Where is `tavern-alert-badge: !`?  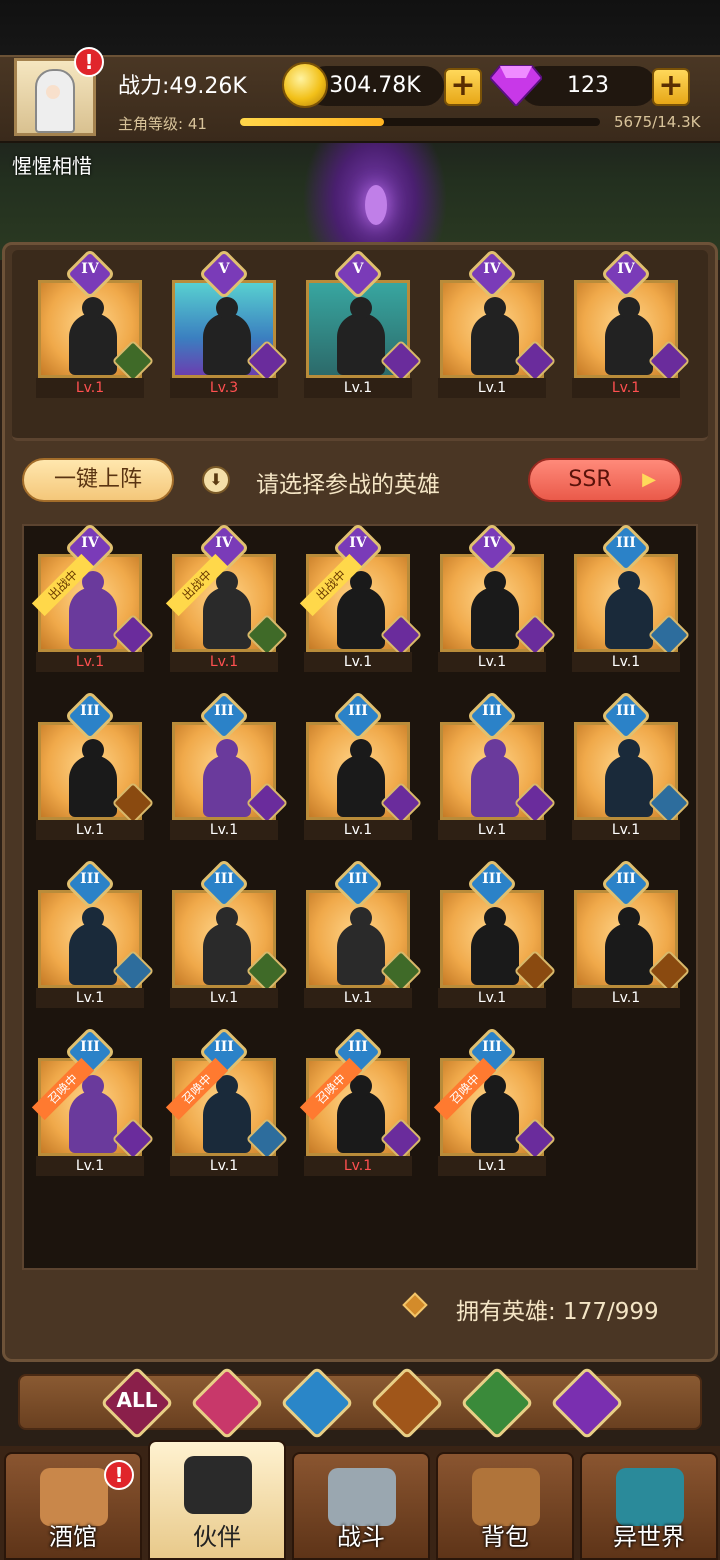 tavern-alert-badge: ! is located at coordinates (119, 1475).